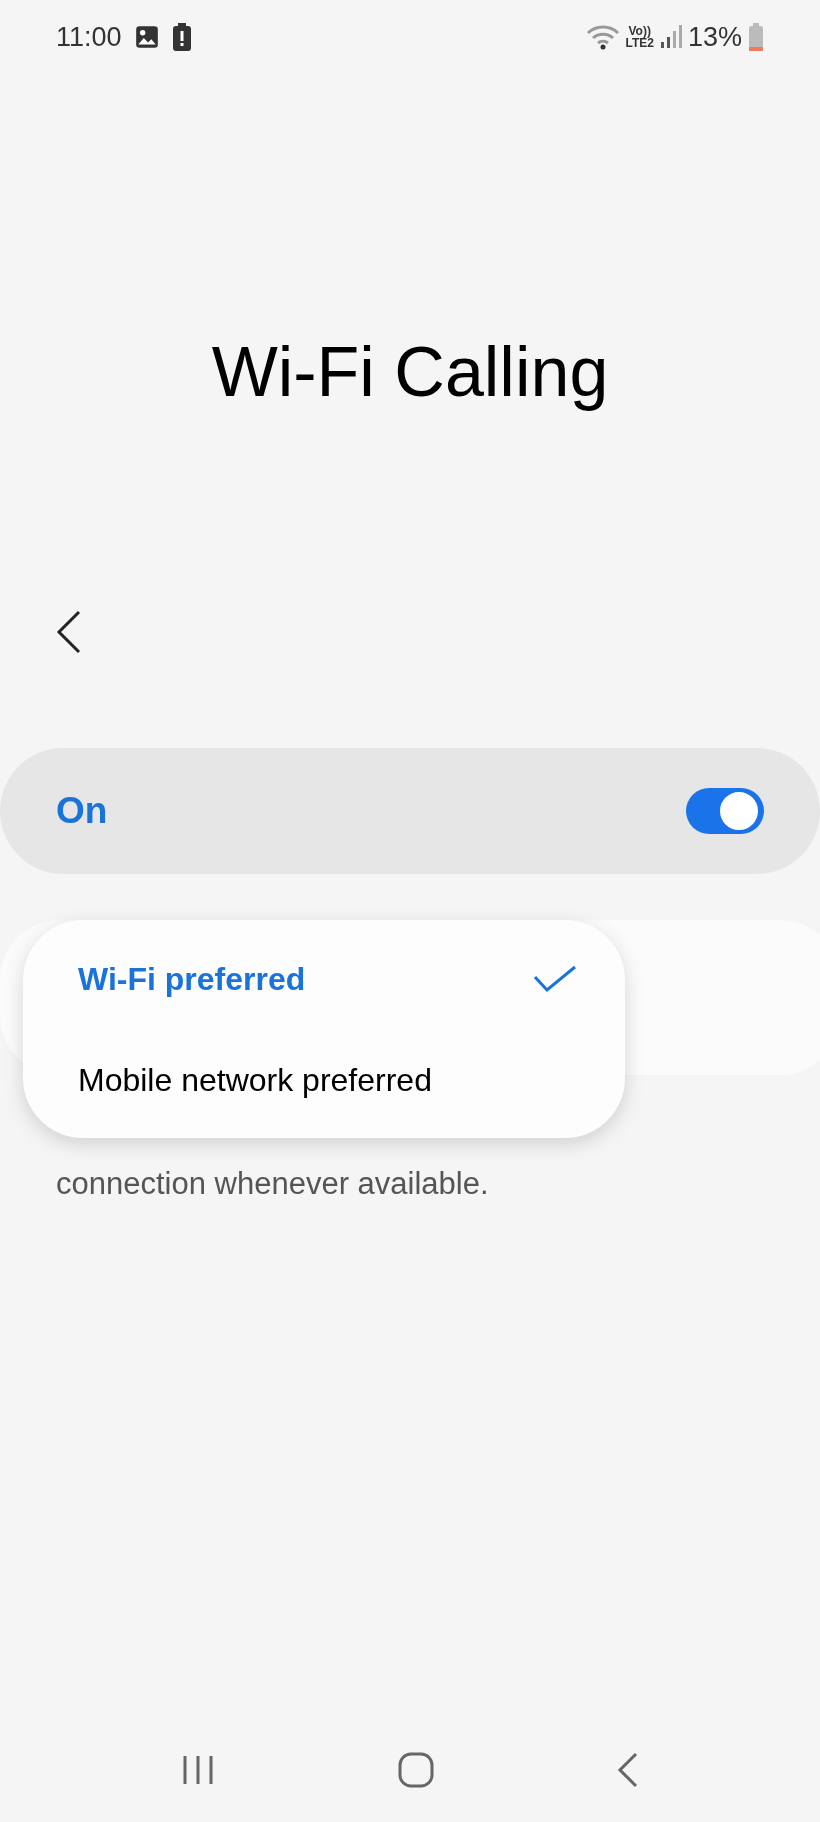  What do you see at coordinates (639, 43) in the screenshot?
I see `network-label: LTE2` at bounding box center [639, 43].